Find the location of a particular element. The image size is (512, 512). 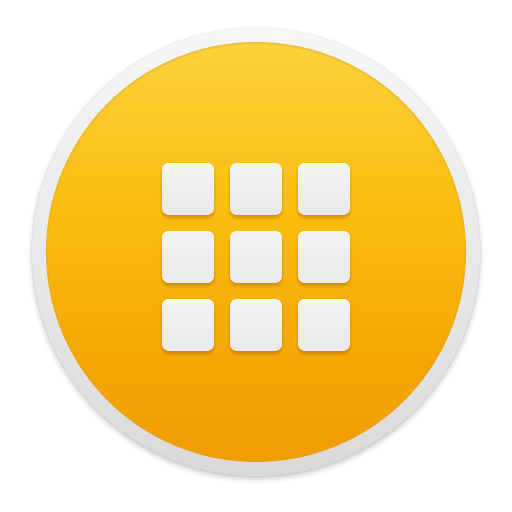

app-grid-icon is located at coordinates (256, 257).